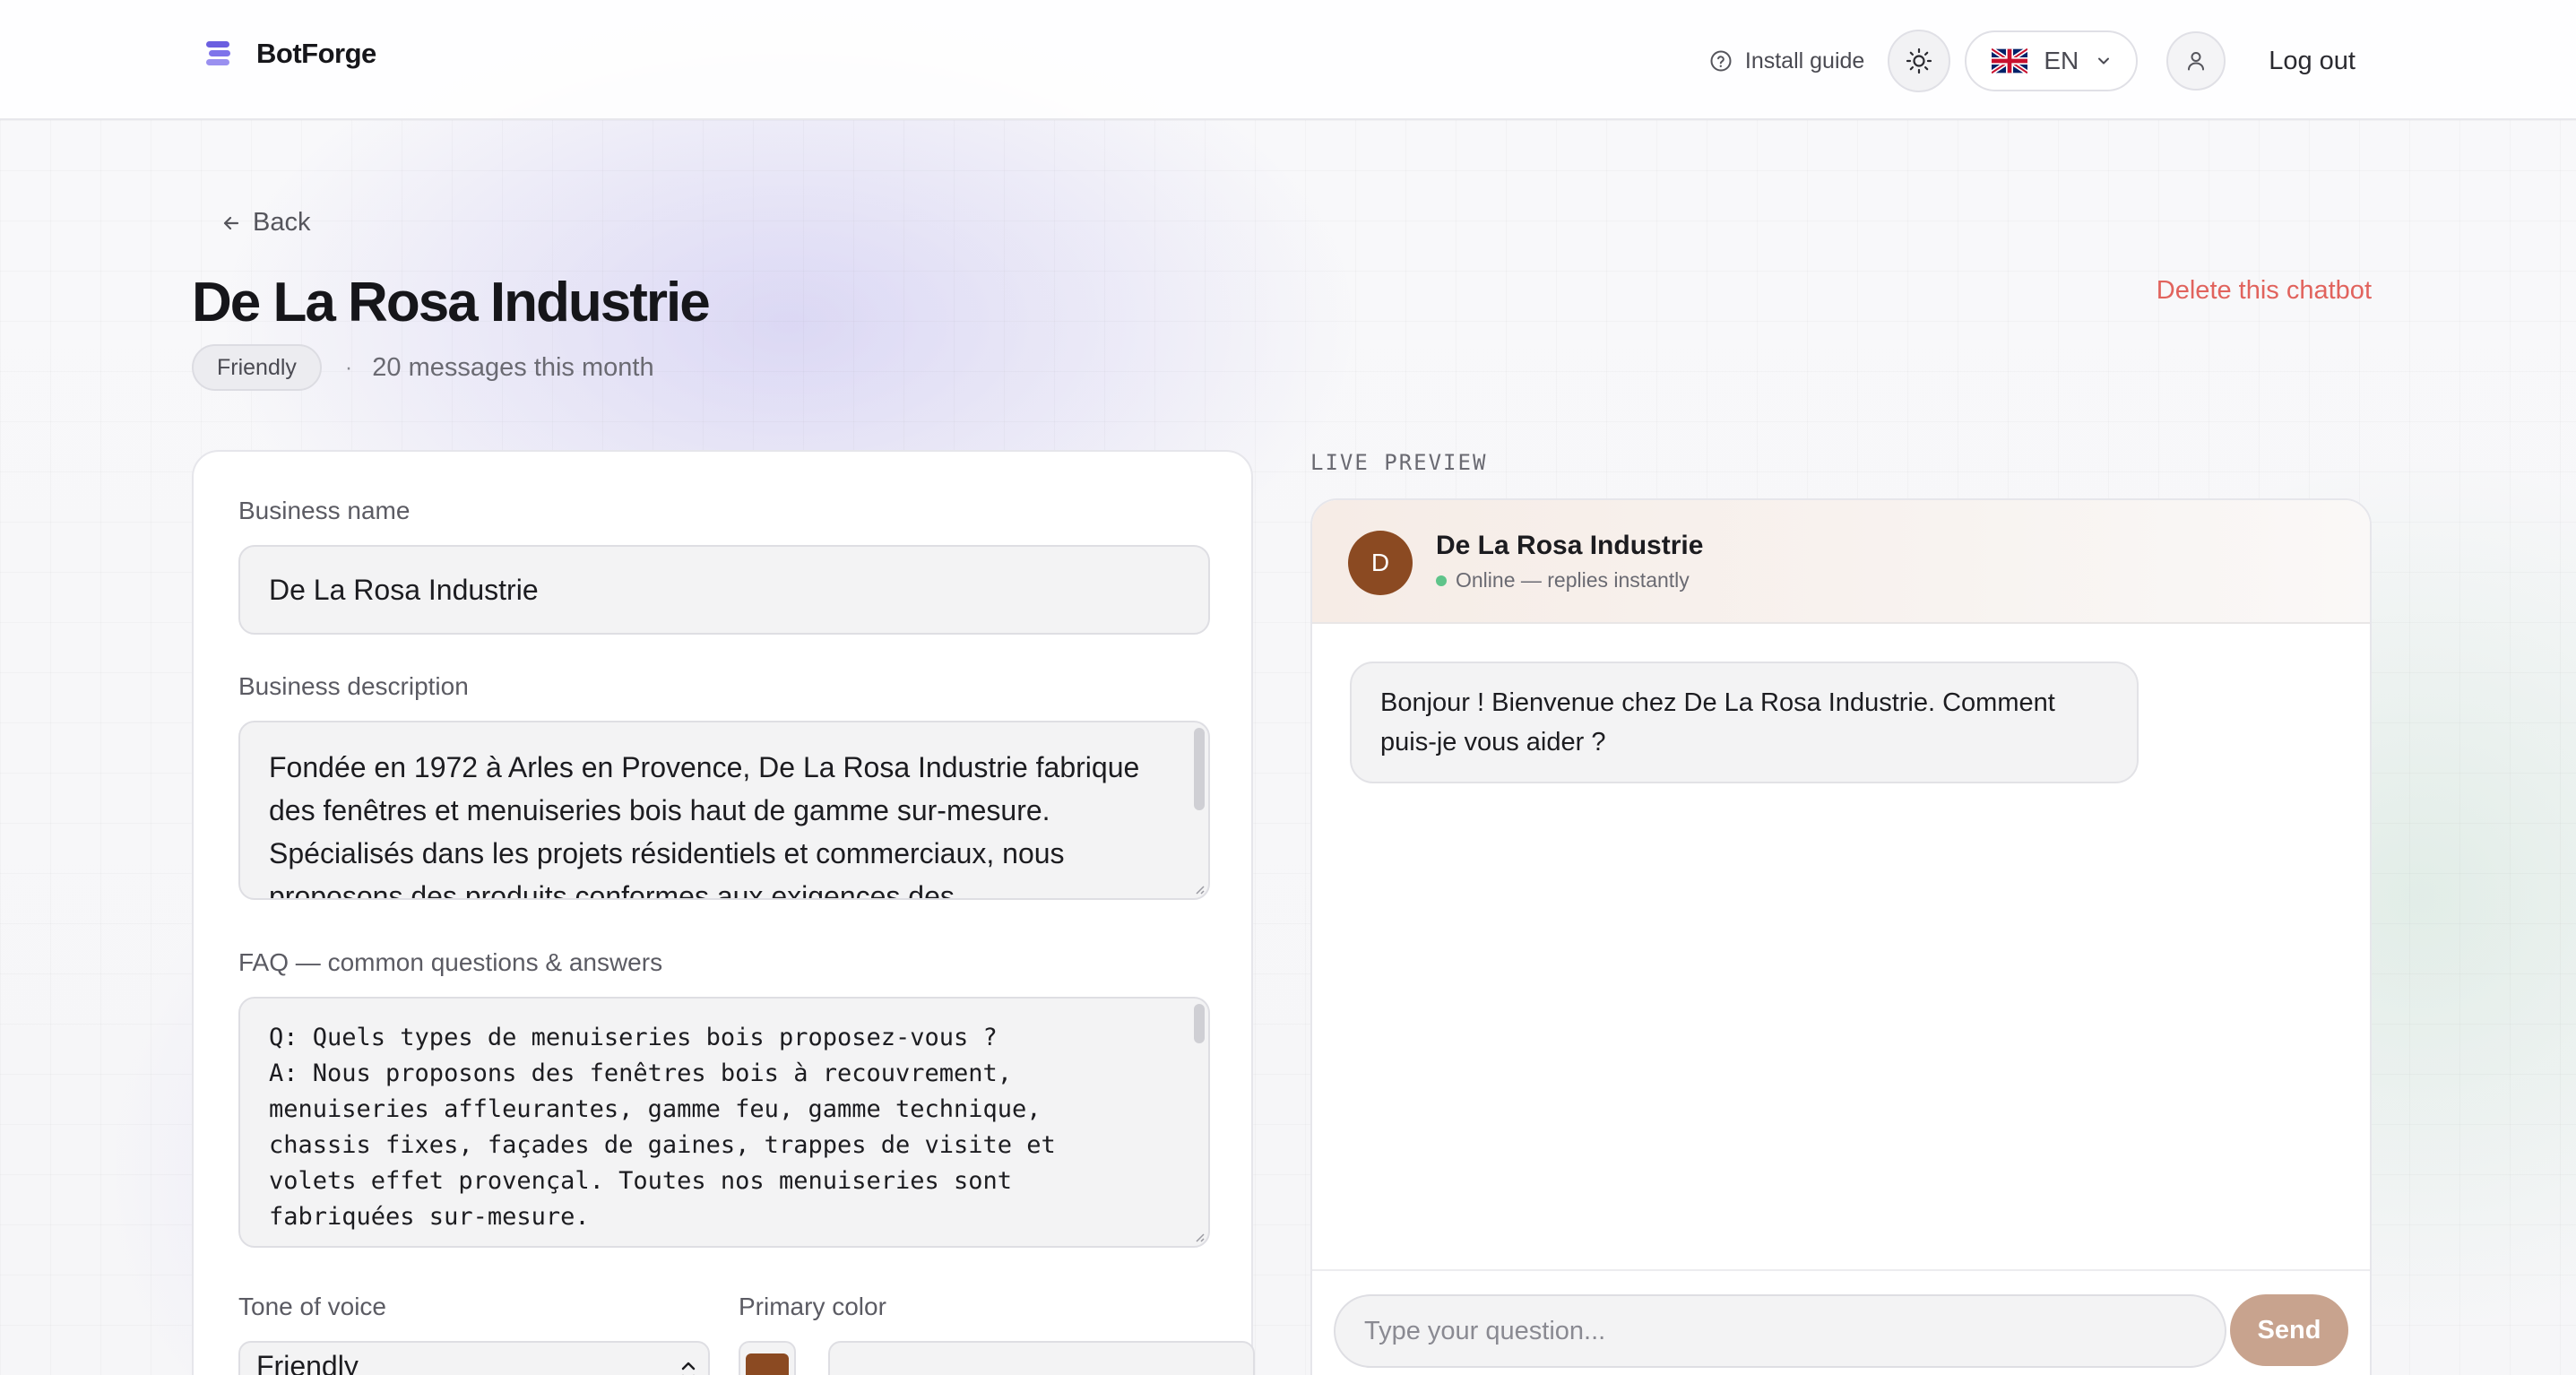  What do you see at coordinates (353, 686) in the screenshot?
I see `business-description-label: Business description` at bounding box center [353, 686].